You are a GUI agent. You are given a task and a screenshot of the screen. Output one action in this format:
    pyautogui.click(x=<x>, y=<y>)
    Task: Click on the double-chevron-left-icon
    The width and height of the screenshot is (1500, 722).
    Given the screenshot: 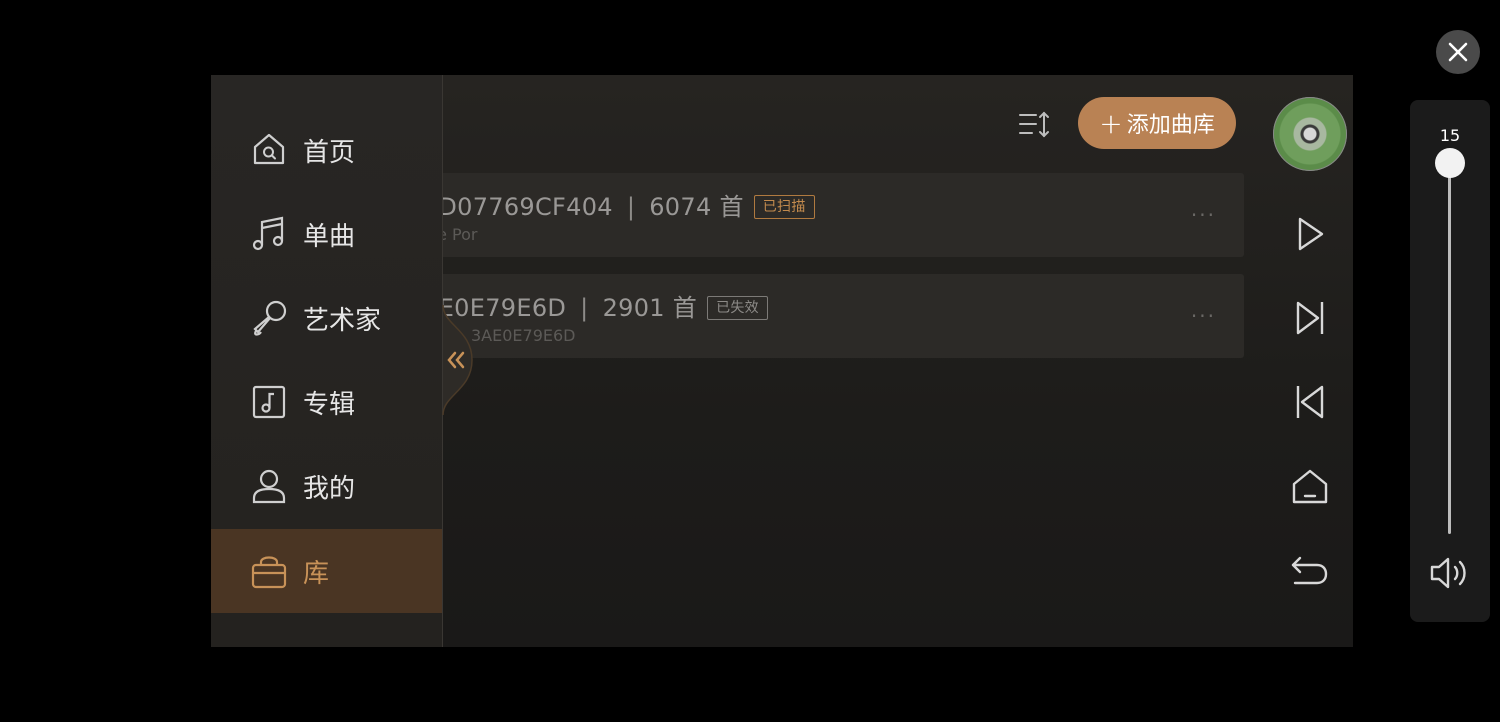 What is the action you would take?
    pyautogui.click(x=457, y=360)
    